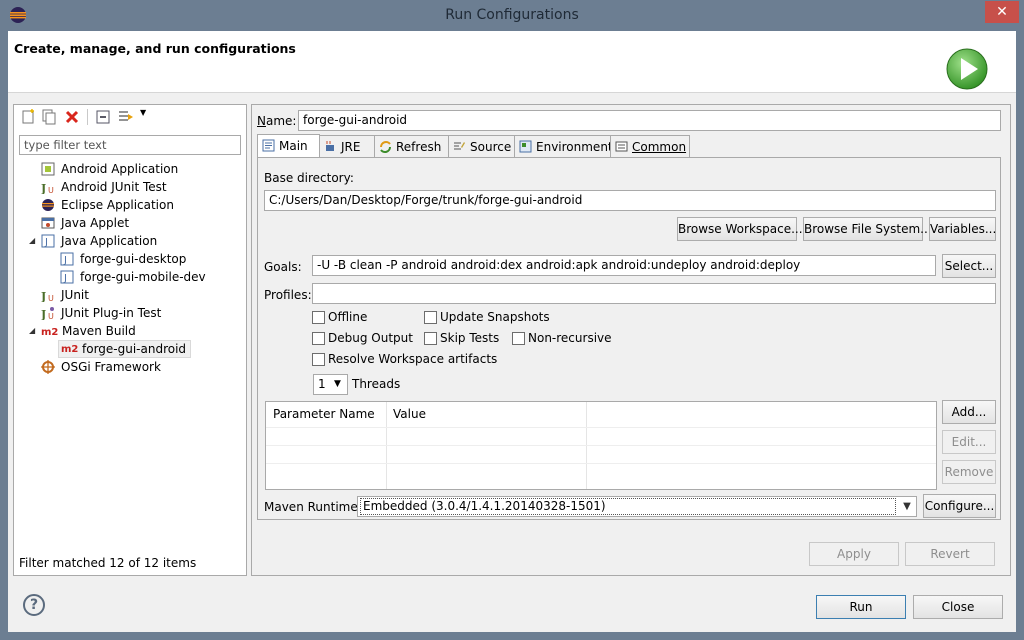 The height and width of the screenshot is (640, 1024). I want to click on tree-item-android-junit-test: J U Android JUnit Test, so click(104, 187).